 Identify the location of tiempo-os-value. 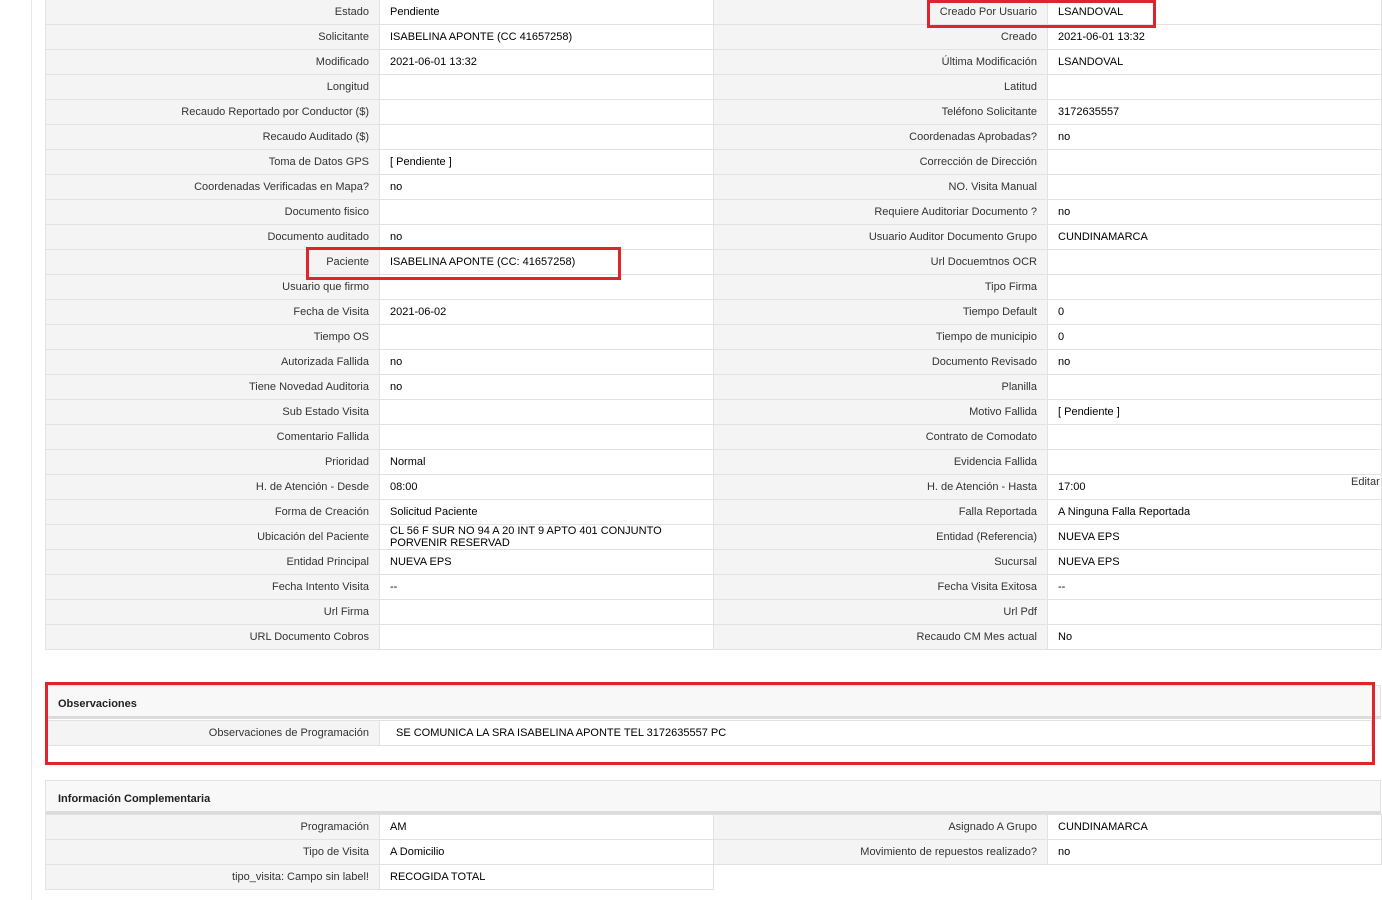
(546, 337).